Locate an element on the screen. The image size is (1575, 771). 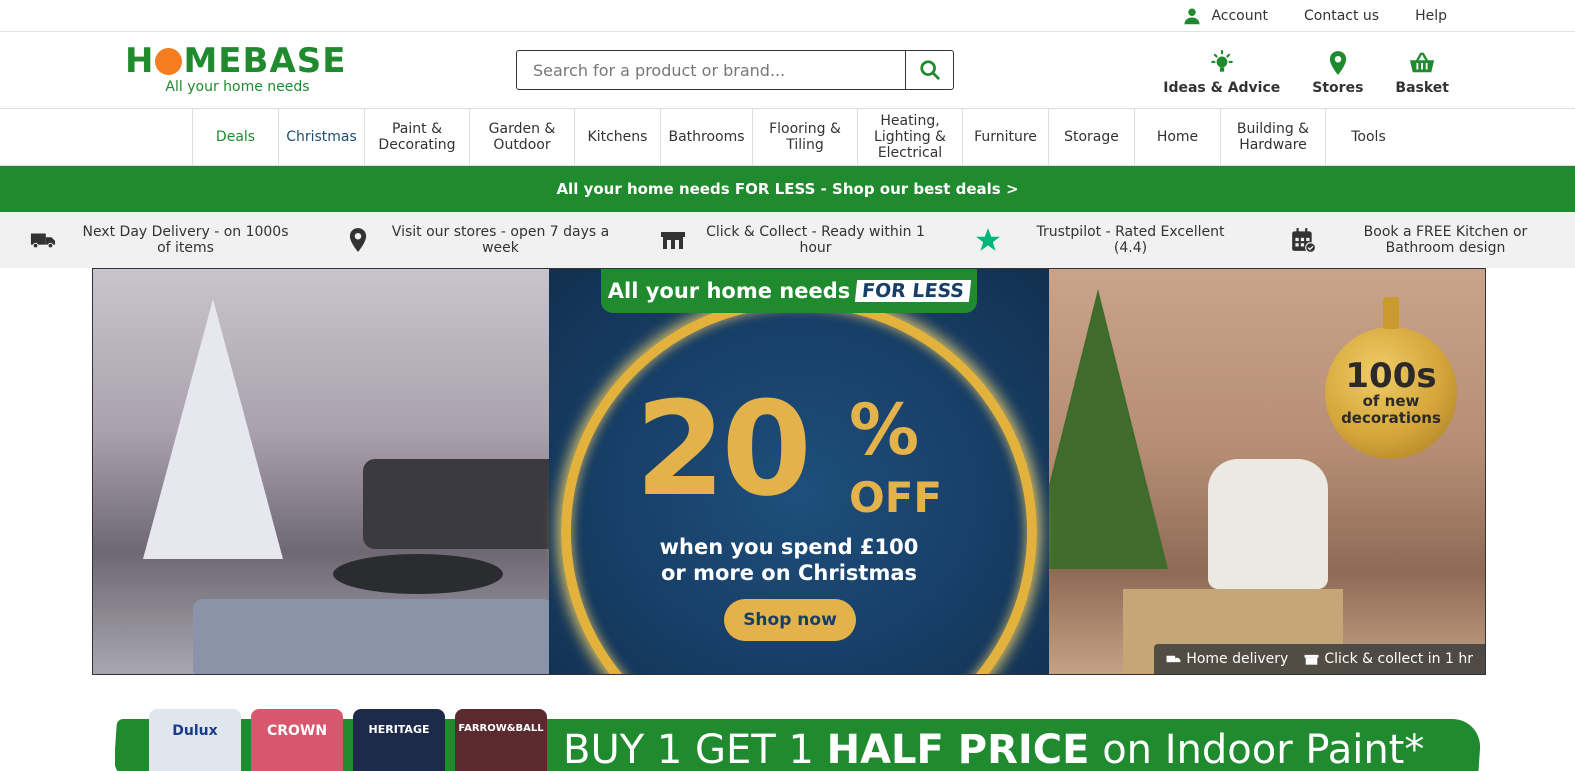
ideas-advice-link: Ideas & Advice is located at coordinates (1221, 73).